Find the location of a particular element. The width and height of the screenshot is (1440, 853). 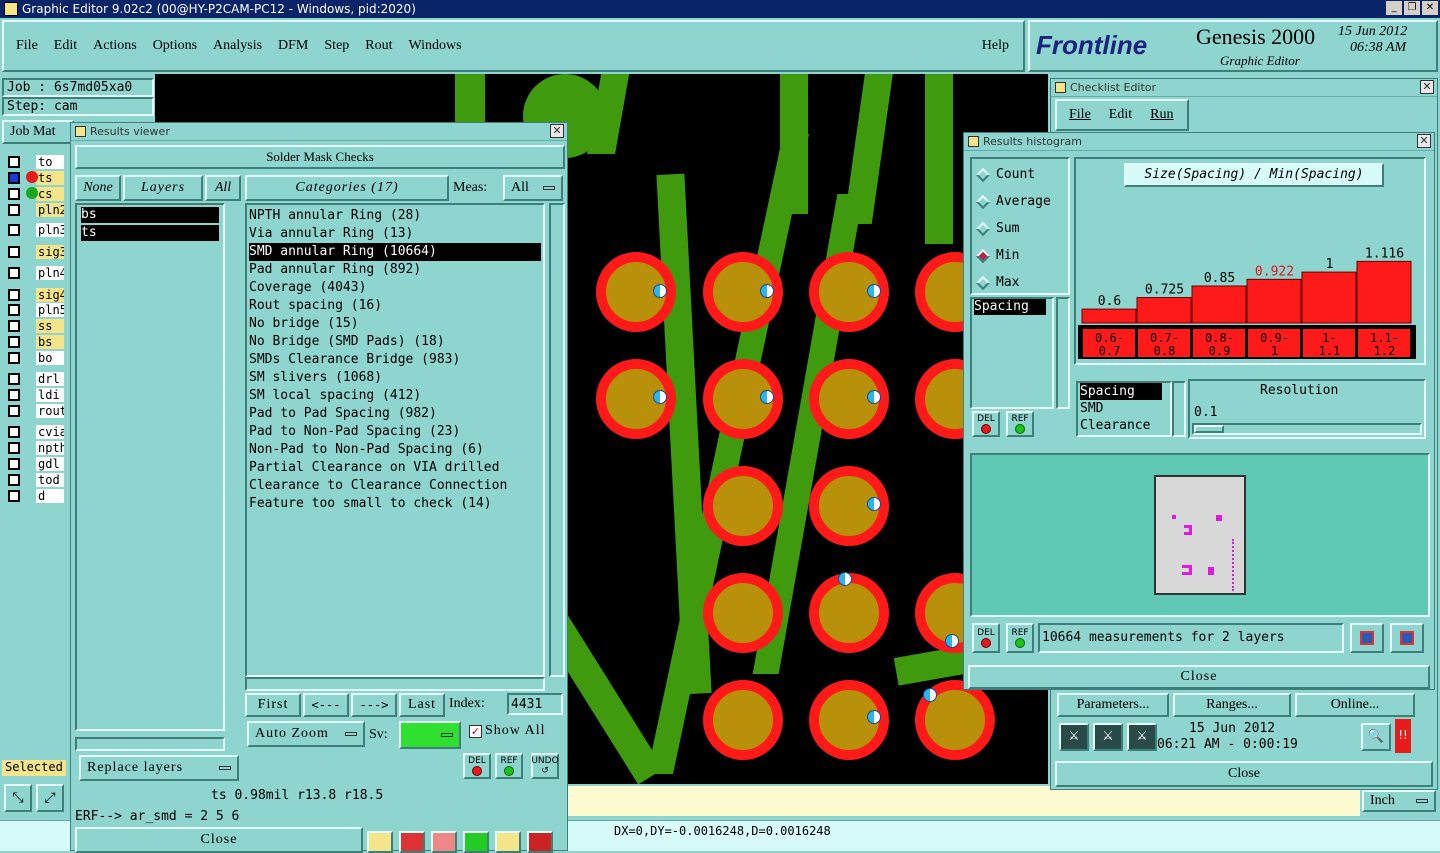

list-item: SMDs Clearance Bridge (983) is located at coordinates (395, 360).